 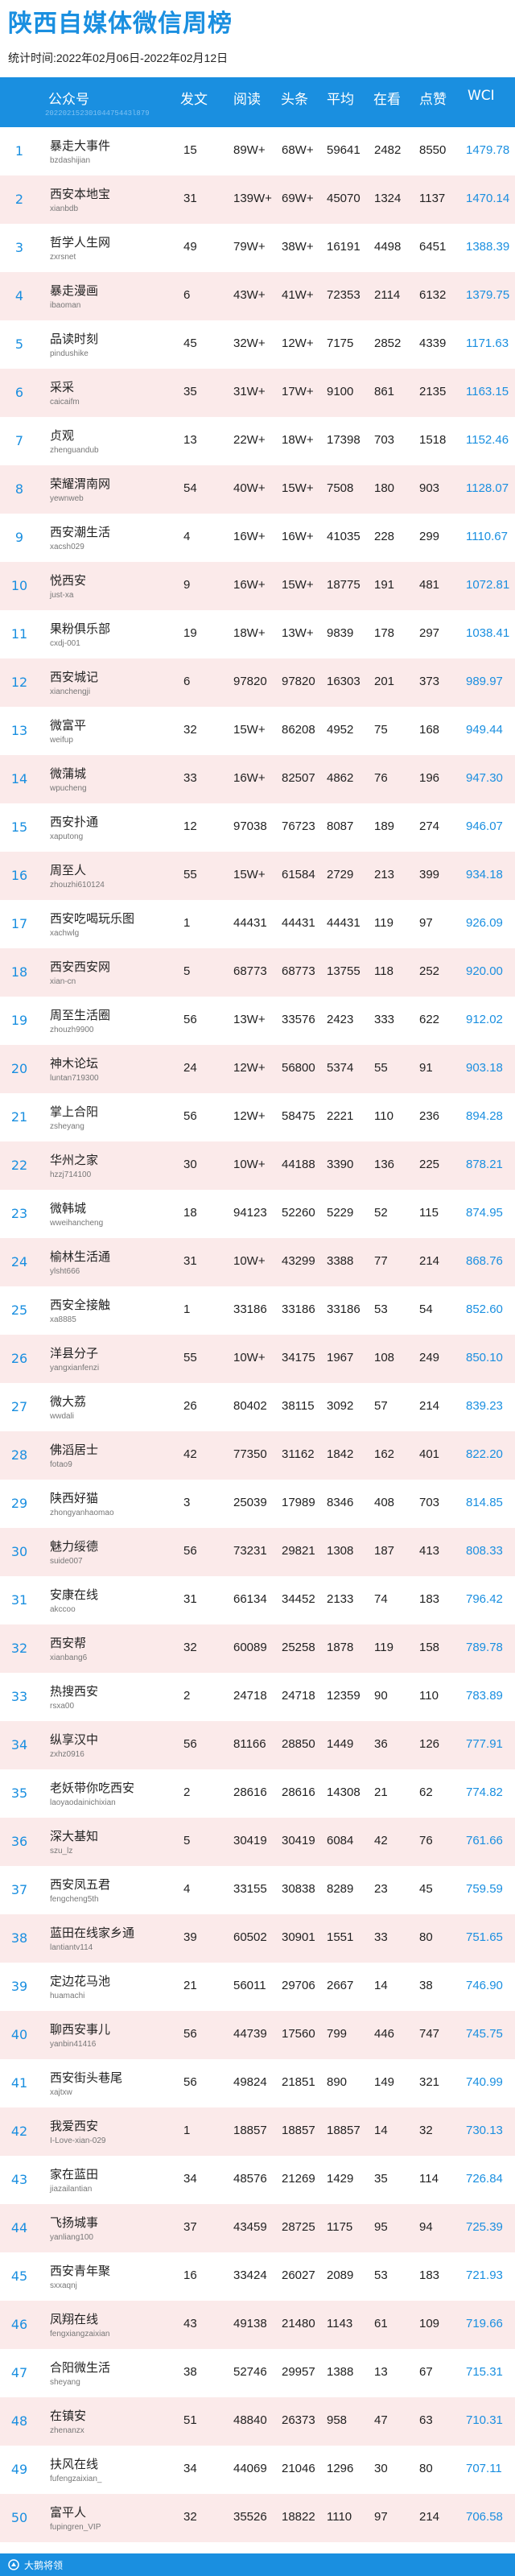 I want to click on likes-cell: 62, so click(x=426, y=1792).